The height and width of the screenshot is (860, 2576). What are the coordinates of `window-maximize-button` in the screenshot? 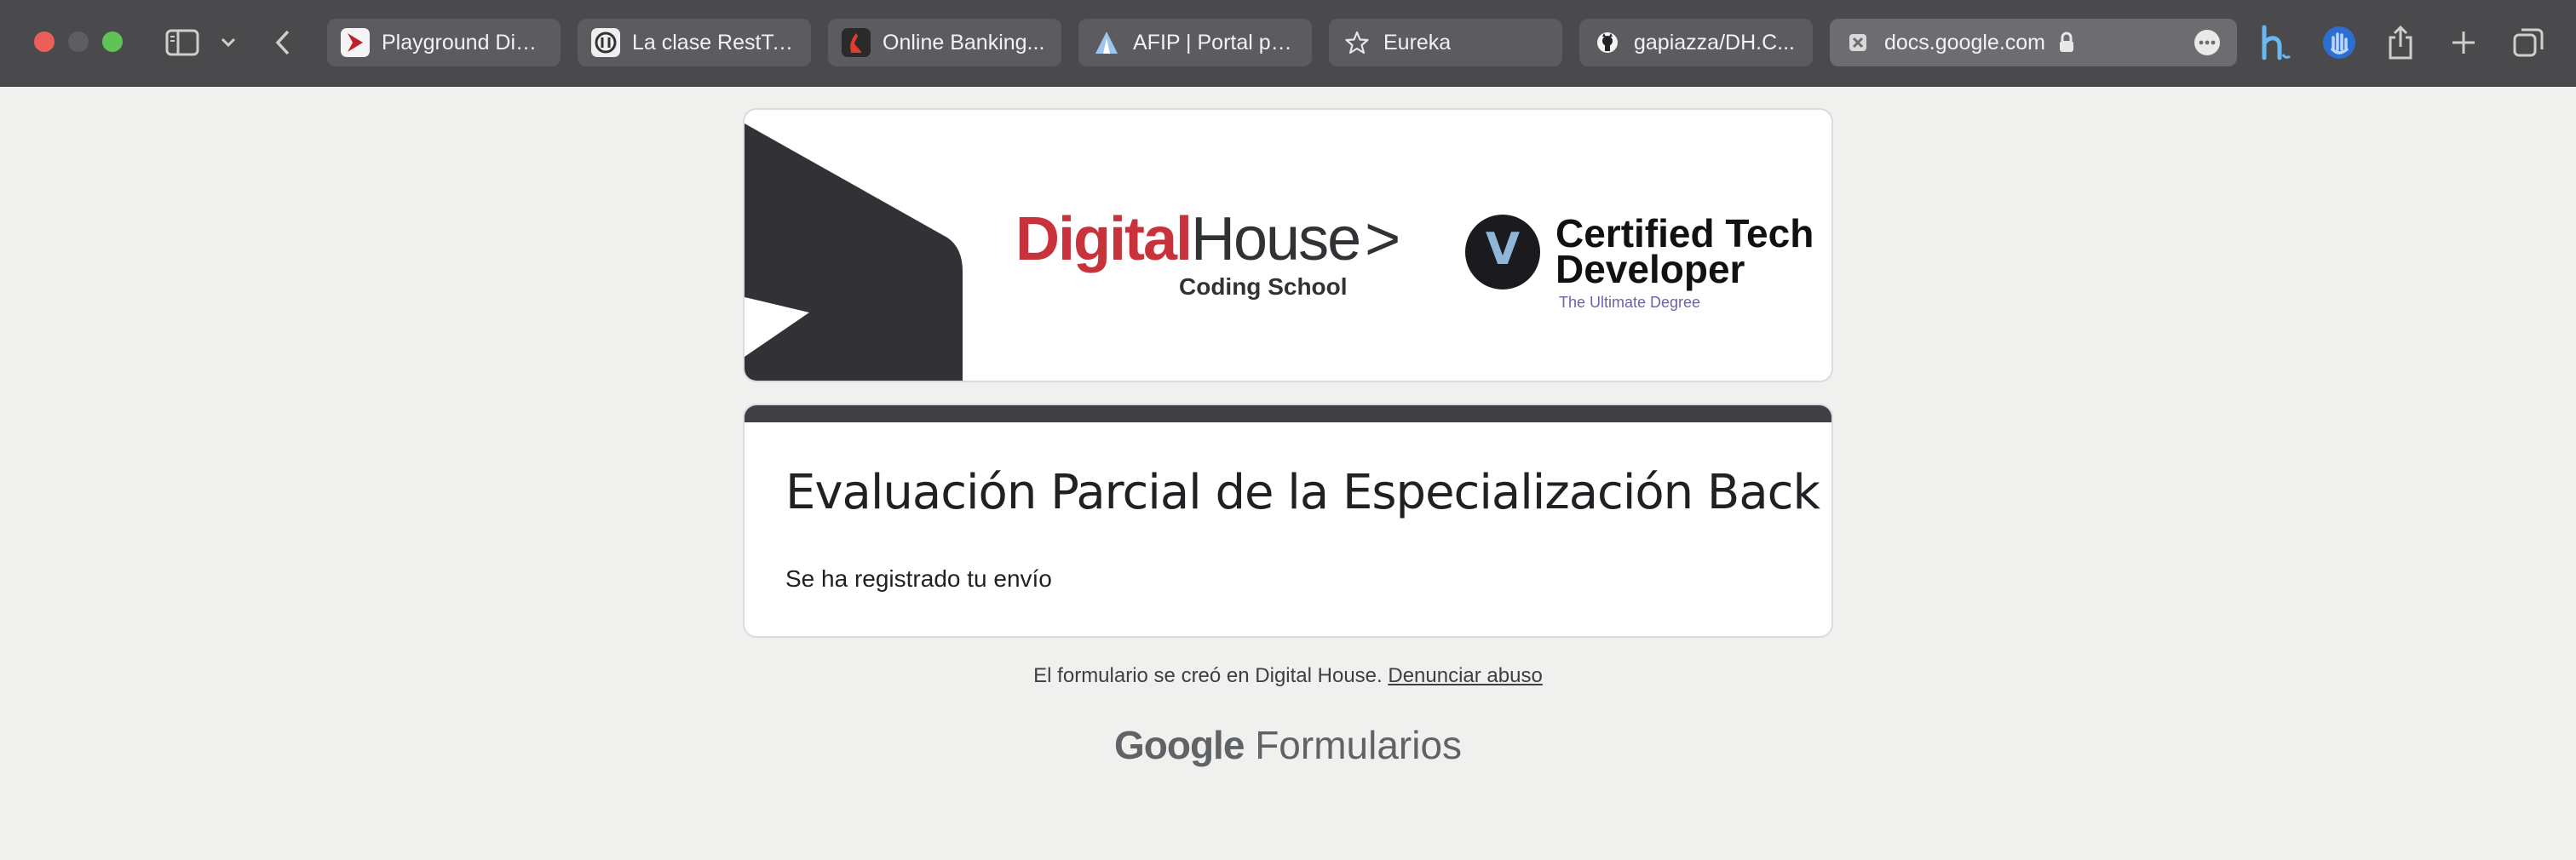 It's located at (113, 42).